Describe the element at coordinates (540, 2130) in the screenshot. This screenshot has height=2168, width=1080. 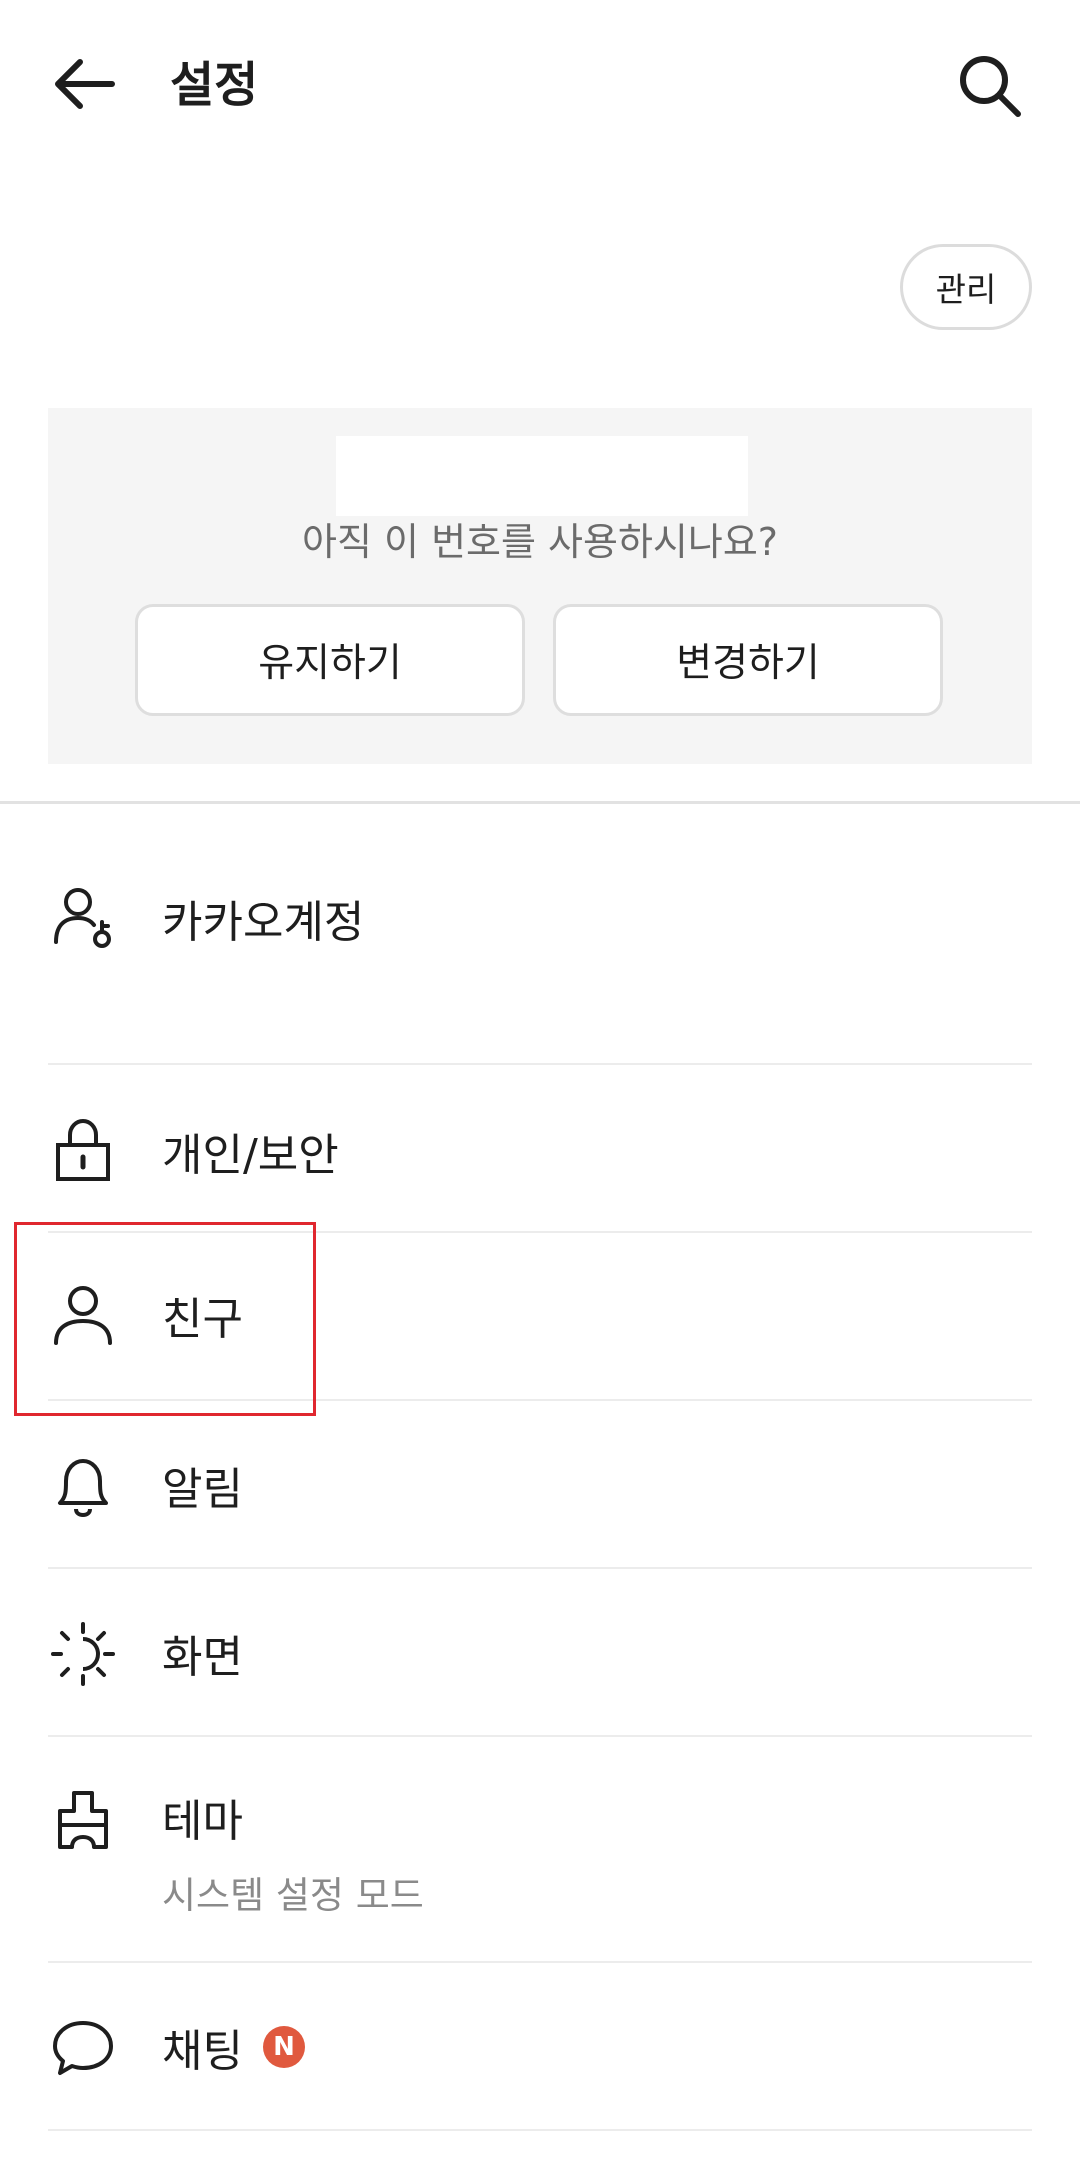
I see `divider` at that location.